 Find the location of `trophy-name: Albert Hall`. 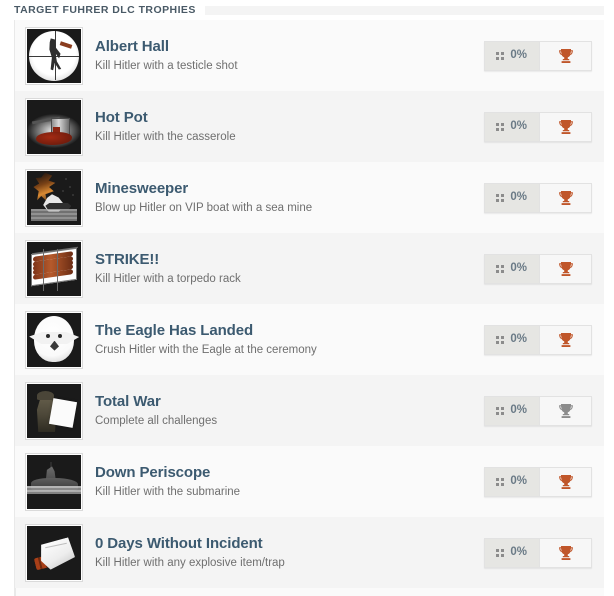

trophy-name: Albert Hall is located at coordinates (289, 47).